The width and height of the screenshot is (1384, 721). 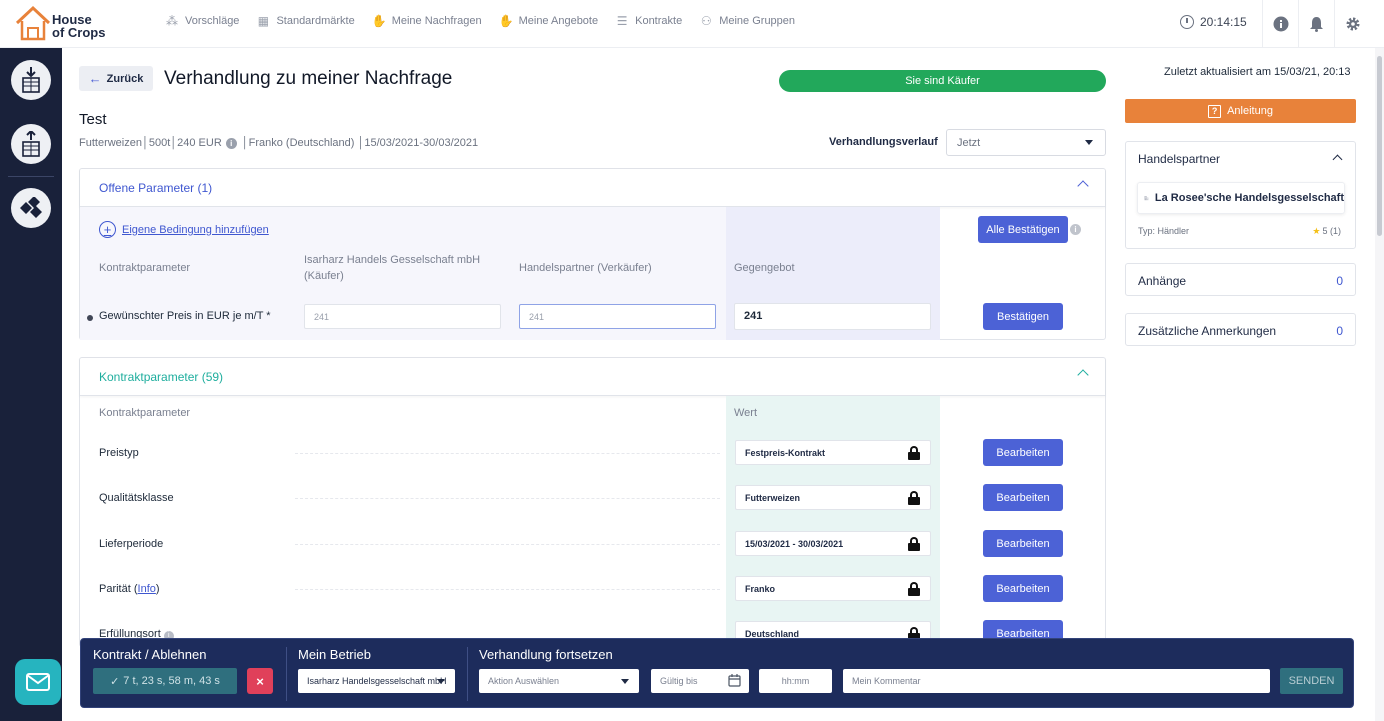 What do you see at coordinates (617, 316) in the screenshot?
I see `seller-value-field: 241` at bounding box center [617, 316].